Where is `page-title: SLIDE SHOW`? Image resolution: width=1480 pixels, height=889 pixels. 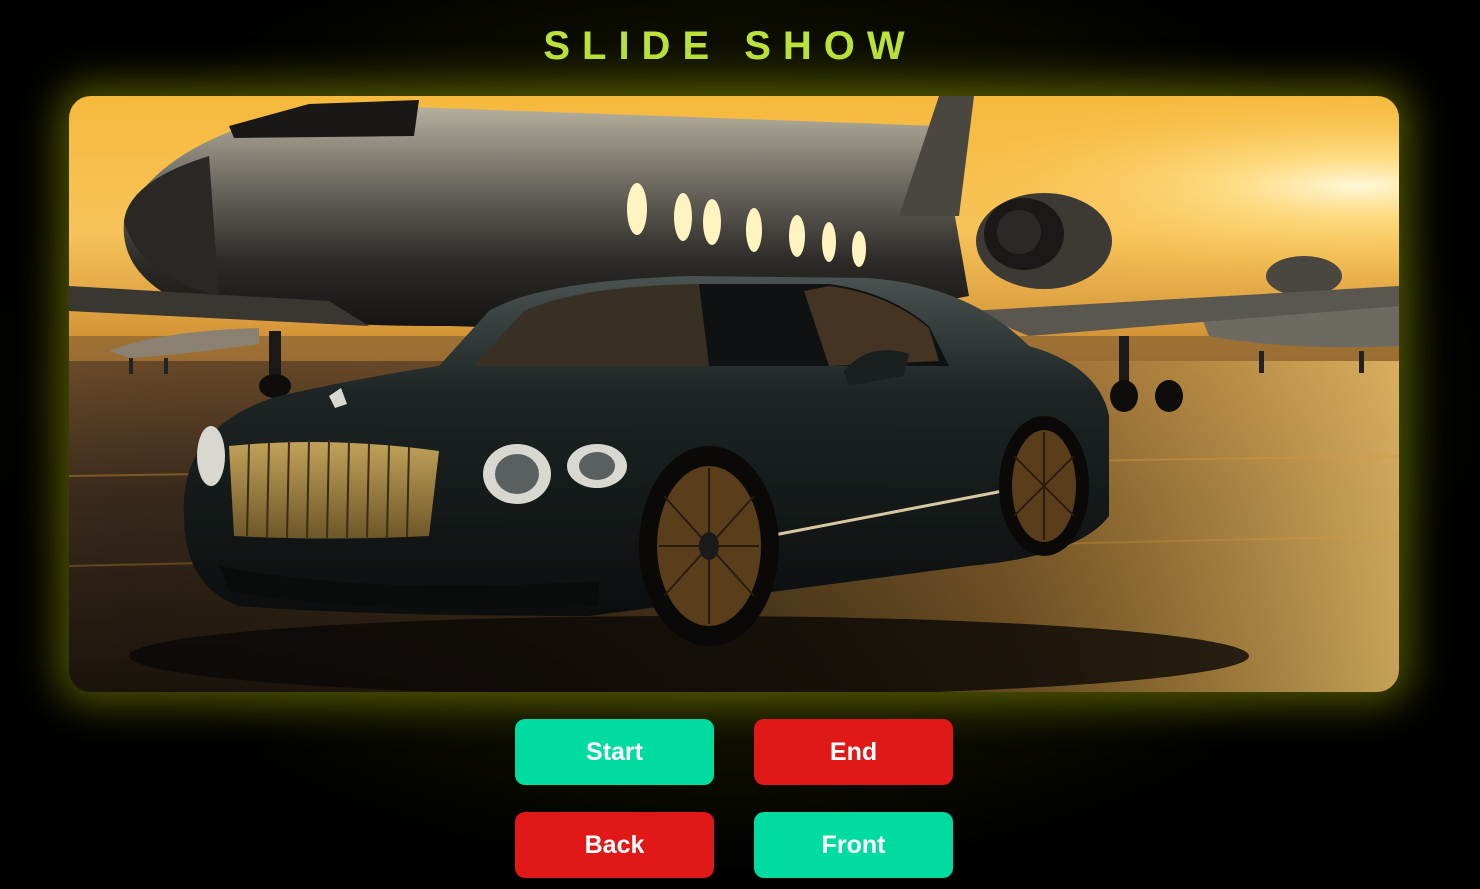
page-title: SLIDE SHOW is located at coordinates (730, 46).